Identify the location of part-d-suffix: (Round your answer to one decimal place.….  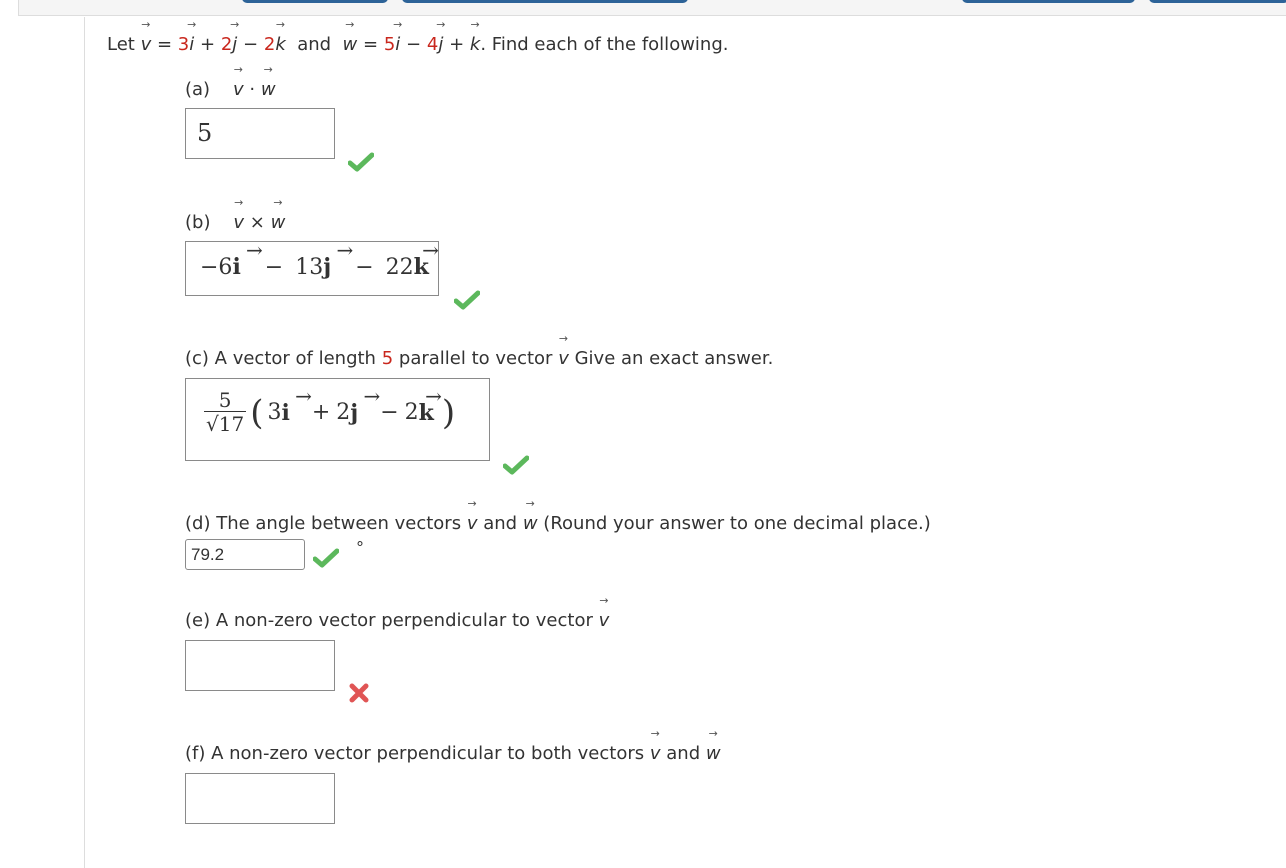
(737, 523).